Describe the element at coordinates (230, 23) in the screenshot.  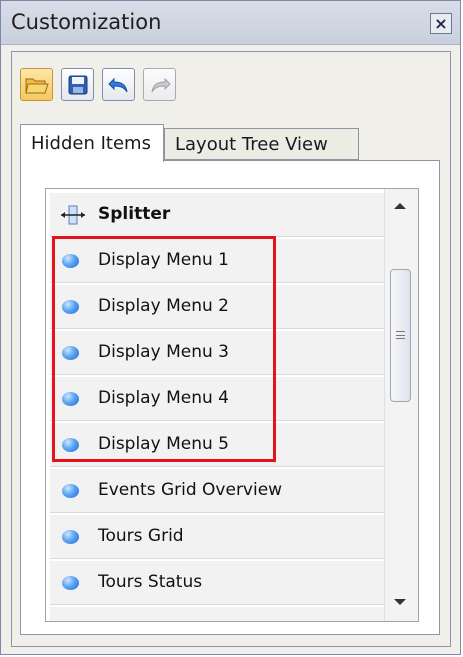
I see `title-bar: Customization ×` at that location.